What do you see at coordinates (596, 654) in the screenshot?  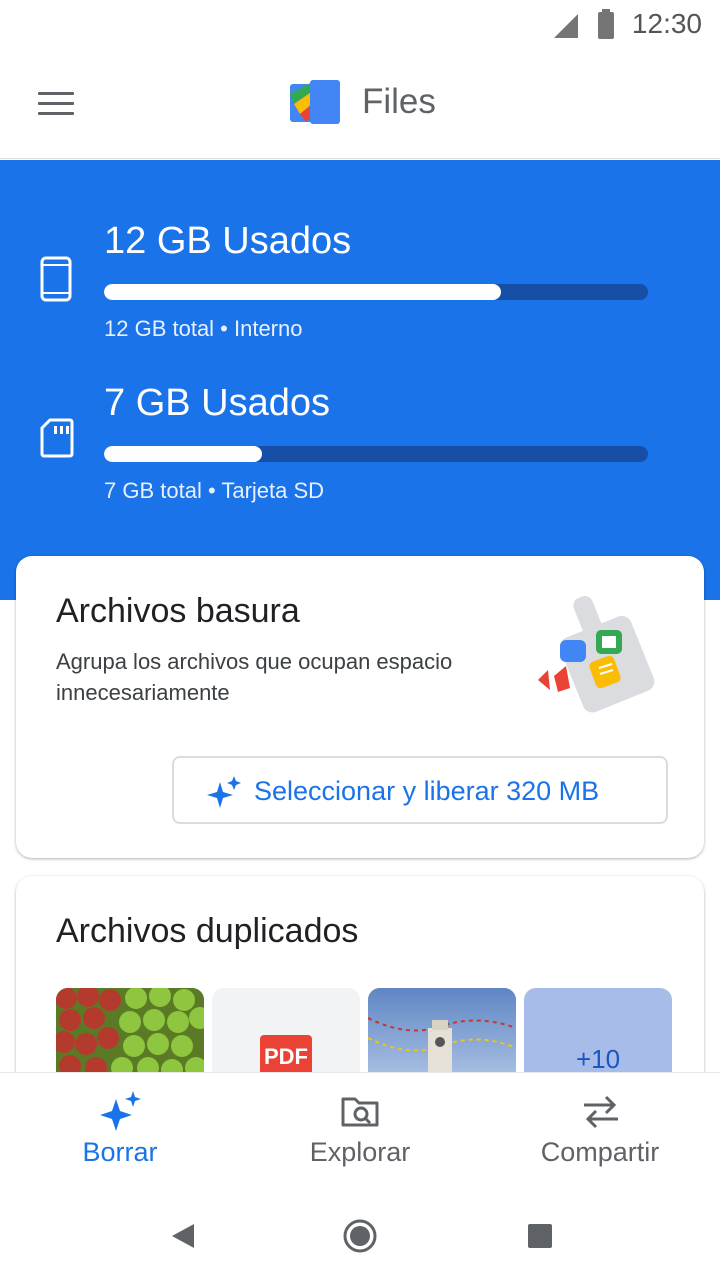 I see `junk-files-illustration` at bounding box center [596, 654].